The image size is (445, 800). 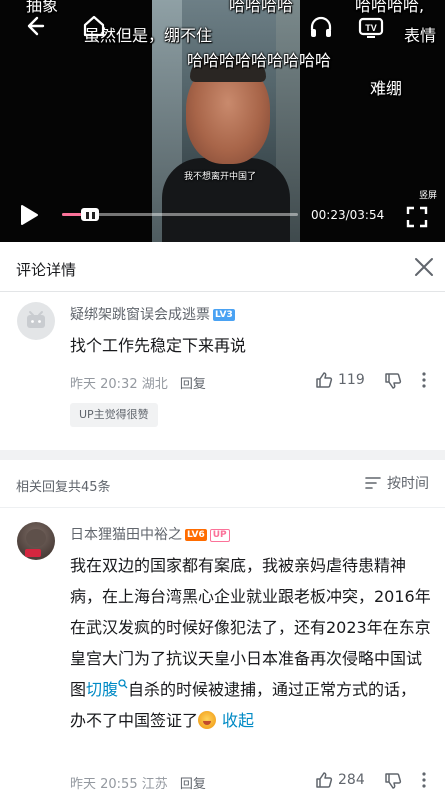 What do you see at coordinates (408, 484) in the screenshot?
I see `sort-label: 按时间` at bounding box center [408, 484].